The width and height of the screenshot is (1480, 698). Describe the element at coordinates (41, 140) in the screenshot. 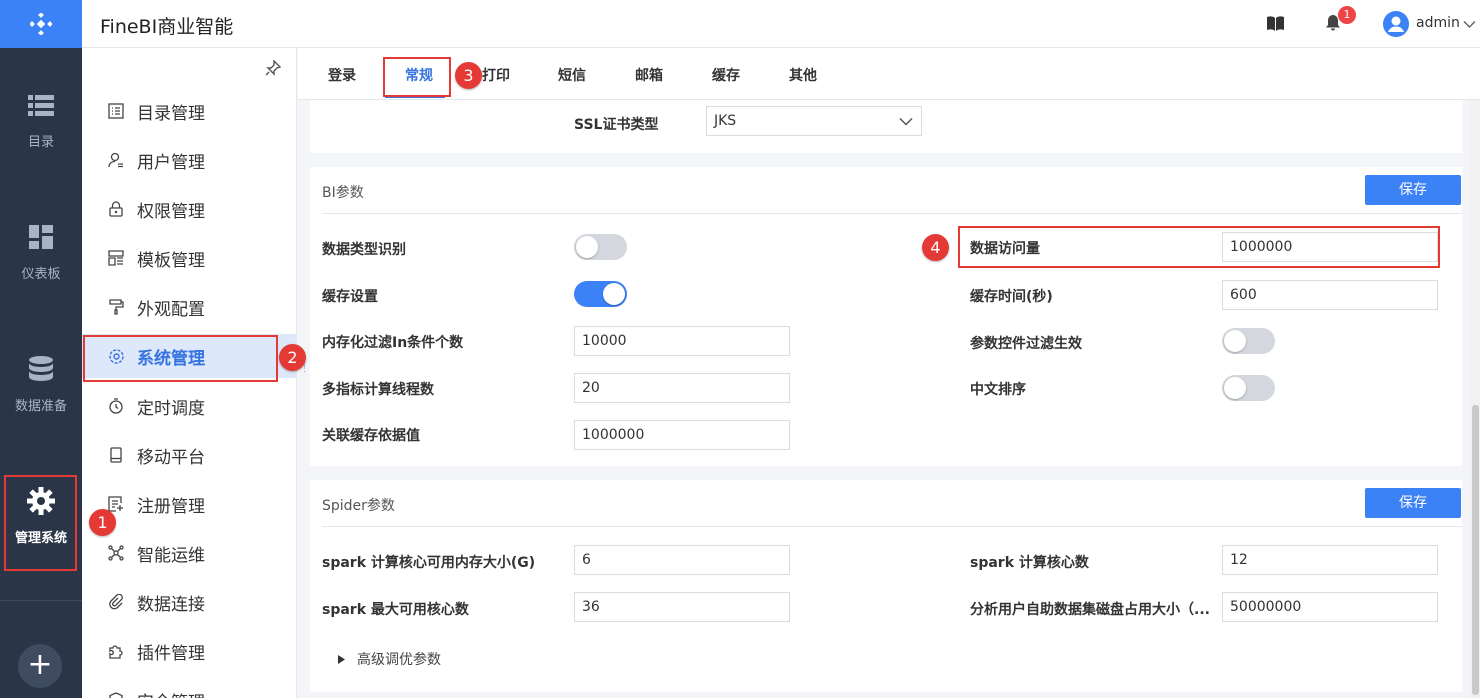

I see `rail-item-catalog: 目录` at that location.